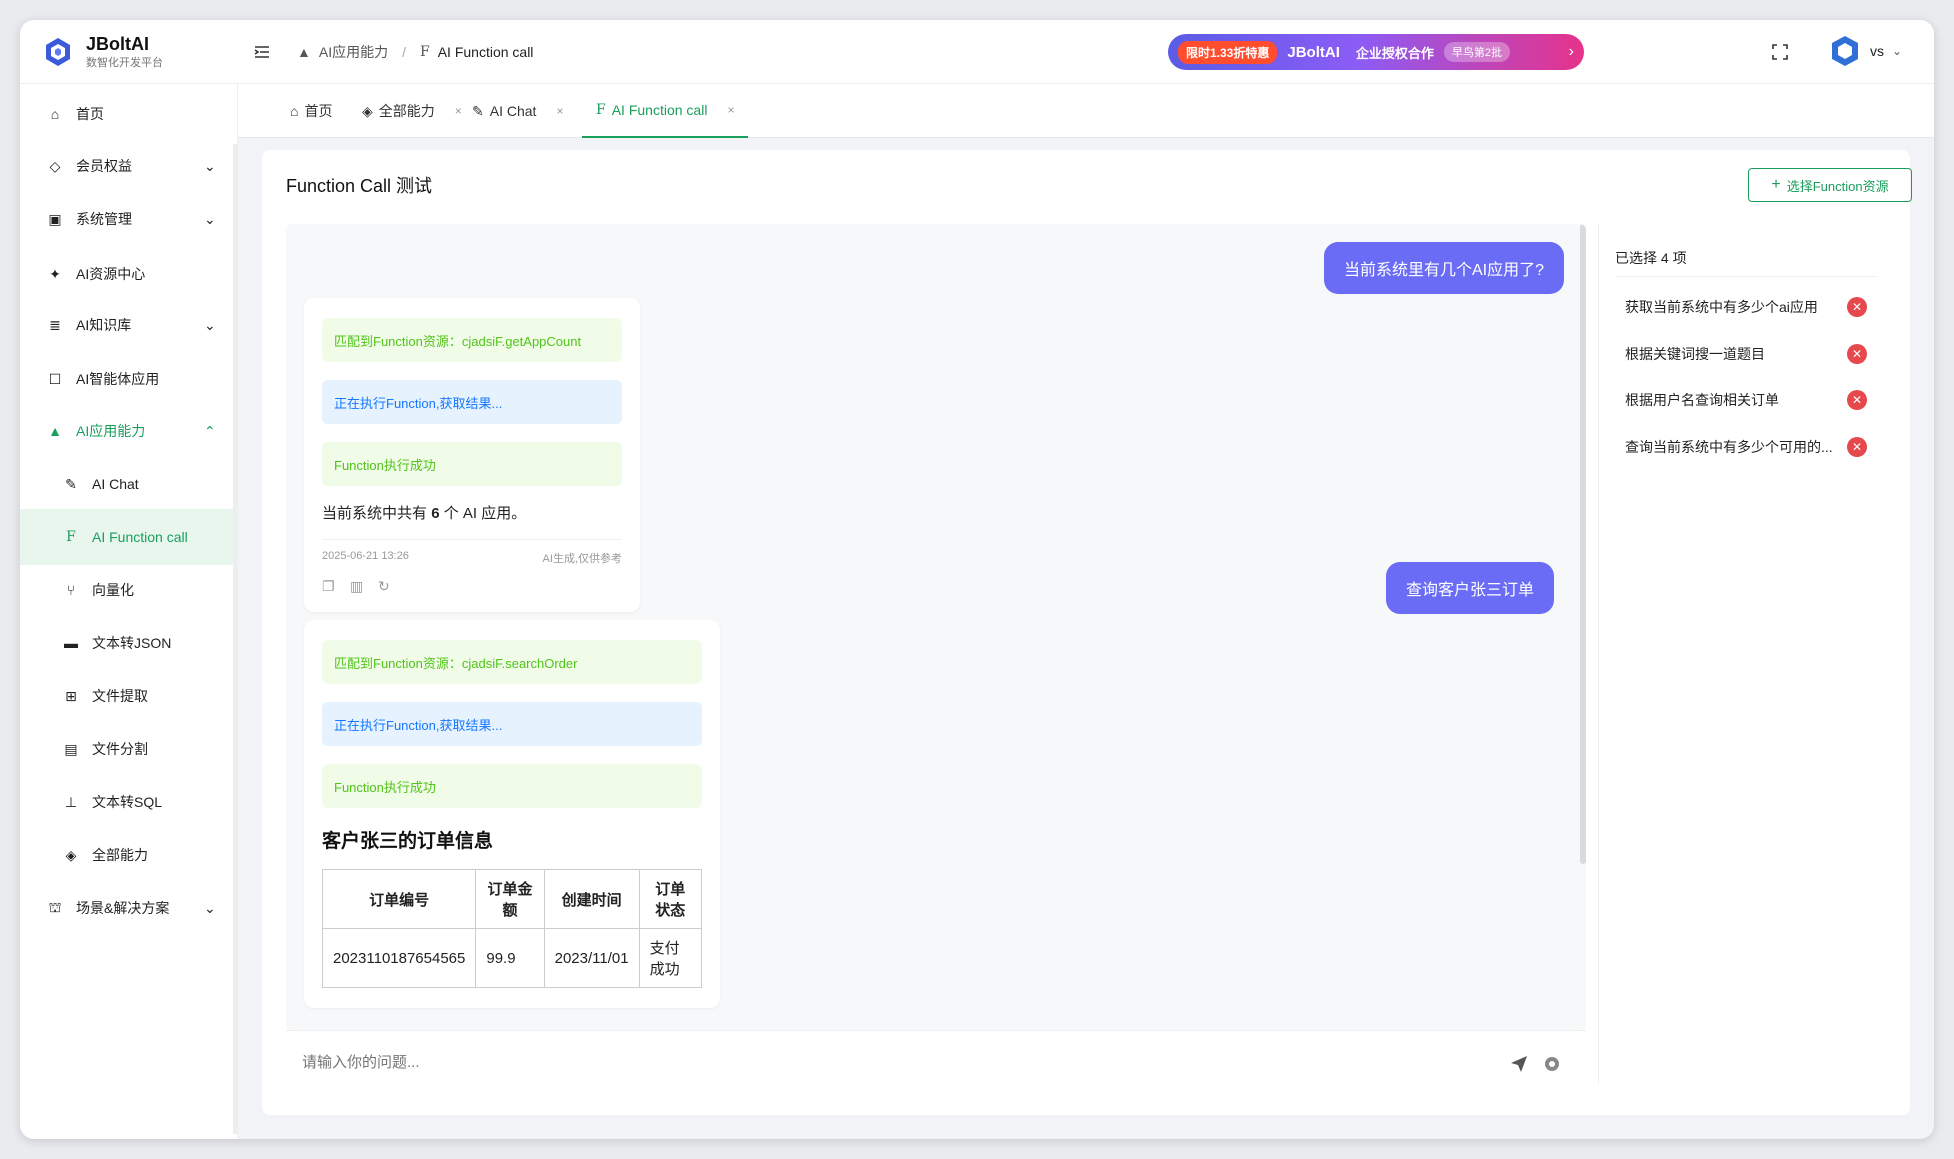  Describe the element at coordinates (1746, 276) in the screenshot. I see `divider` at that location.